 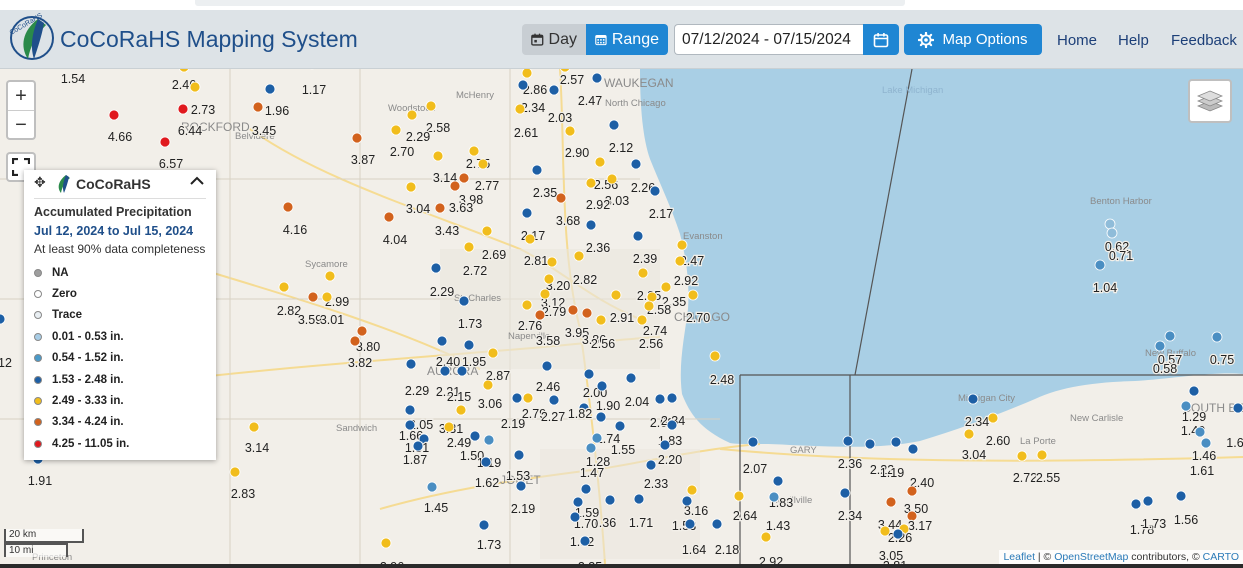 What do you see at coordinates (120, 127) in the screenshot?
I see `station-marker: 4.66` at bounding box center [120, 127].